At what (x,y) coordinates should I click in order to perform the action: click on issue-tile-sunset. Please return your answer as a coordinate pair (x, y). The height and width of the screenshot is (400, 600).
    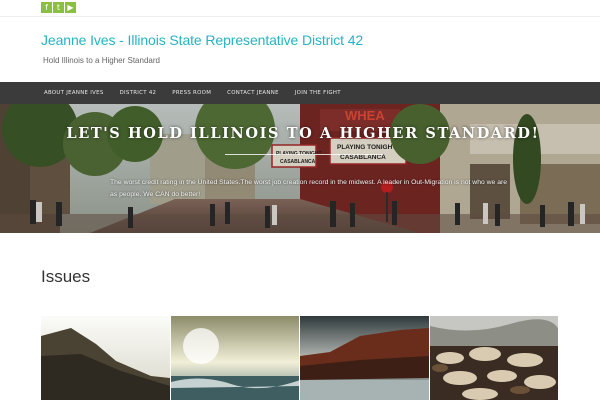
    Looking at the image, I should click on (234, 358).